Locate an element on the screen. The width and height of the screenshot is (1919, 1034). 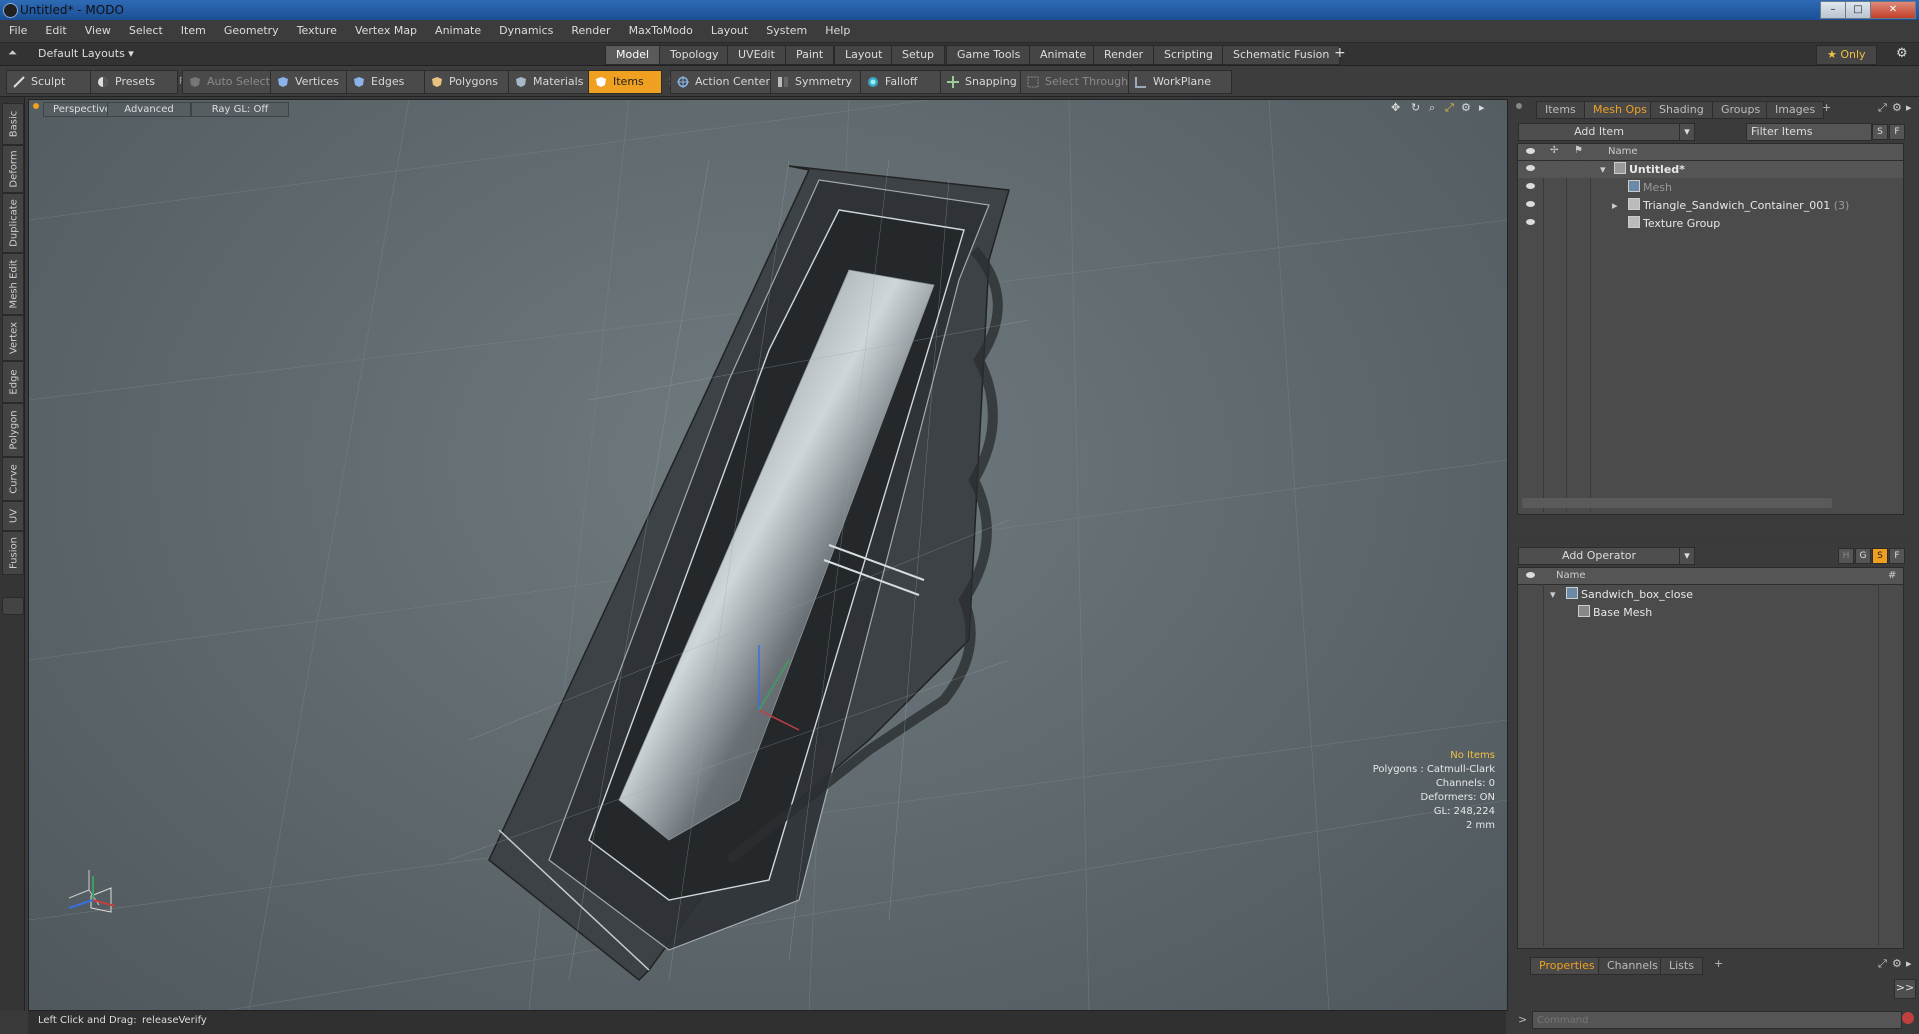
minimize-button: – is located at coordinates (1833, 10).